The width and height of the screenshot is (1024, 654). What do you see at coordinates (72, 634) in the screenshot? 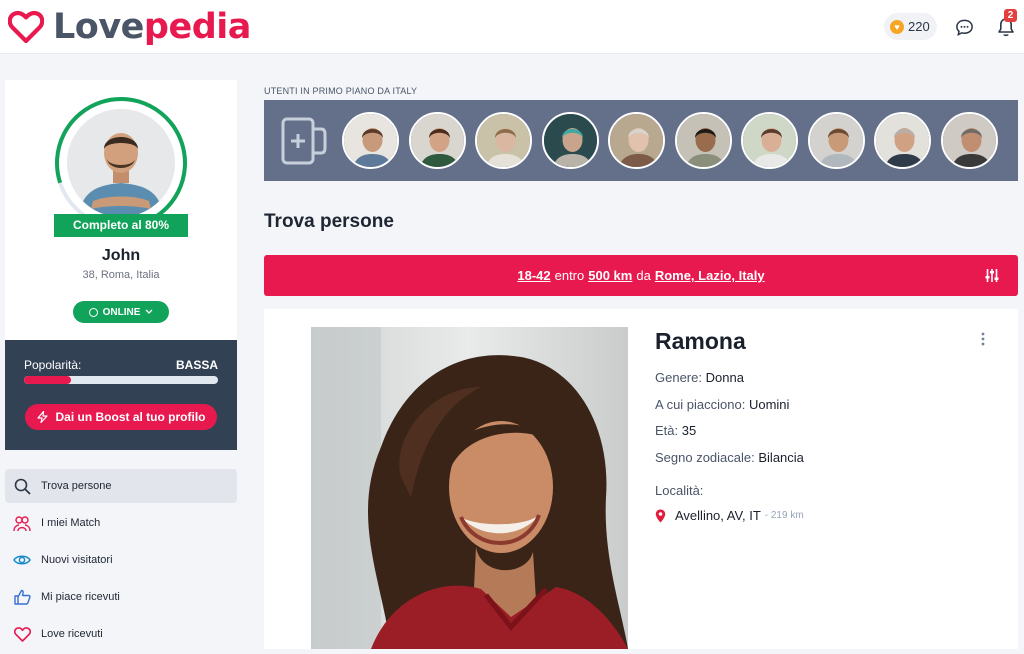
I see `sidebar-item-label: Love ricevuti` at bounding box center [72, 634].